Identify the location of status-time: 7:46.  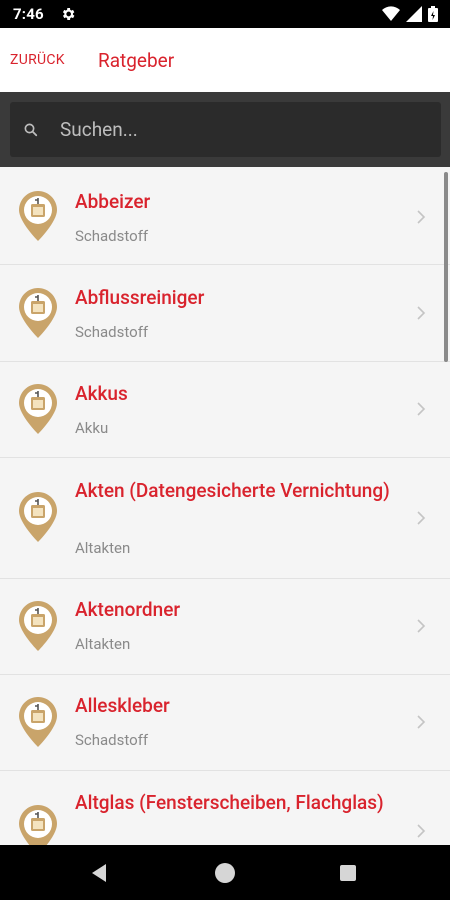
(28, 14).